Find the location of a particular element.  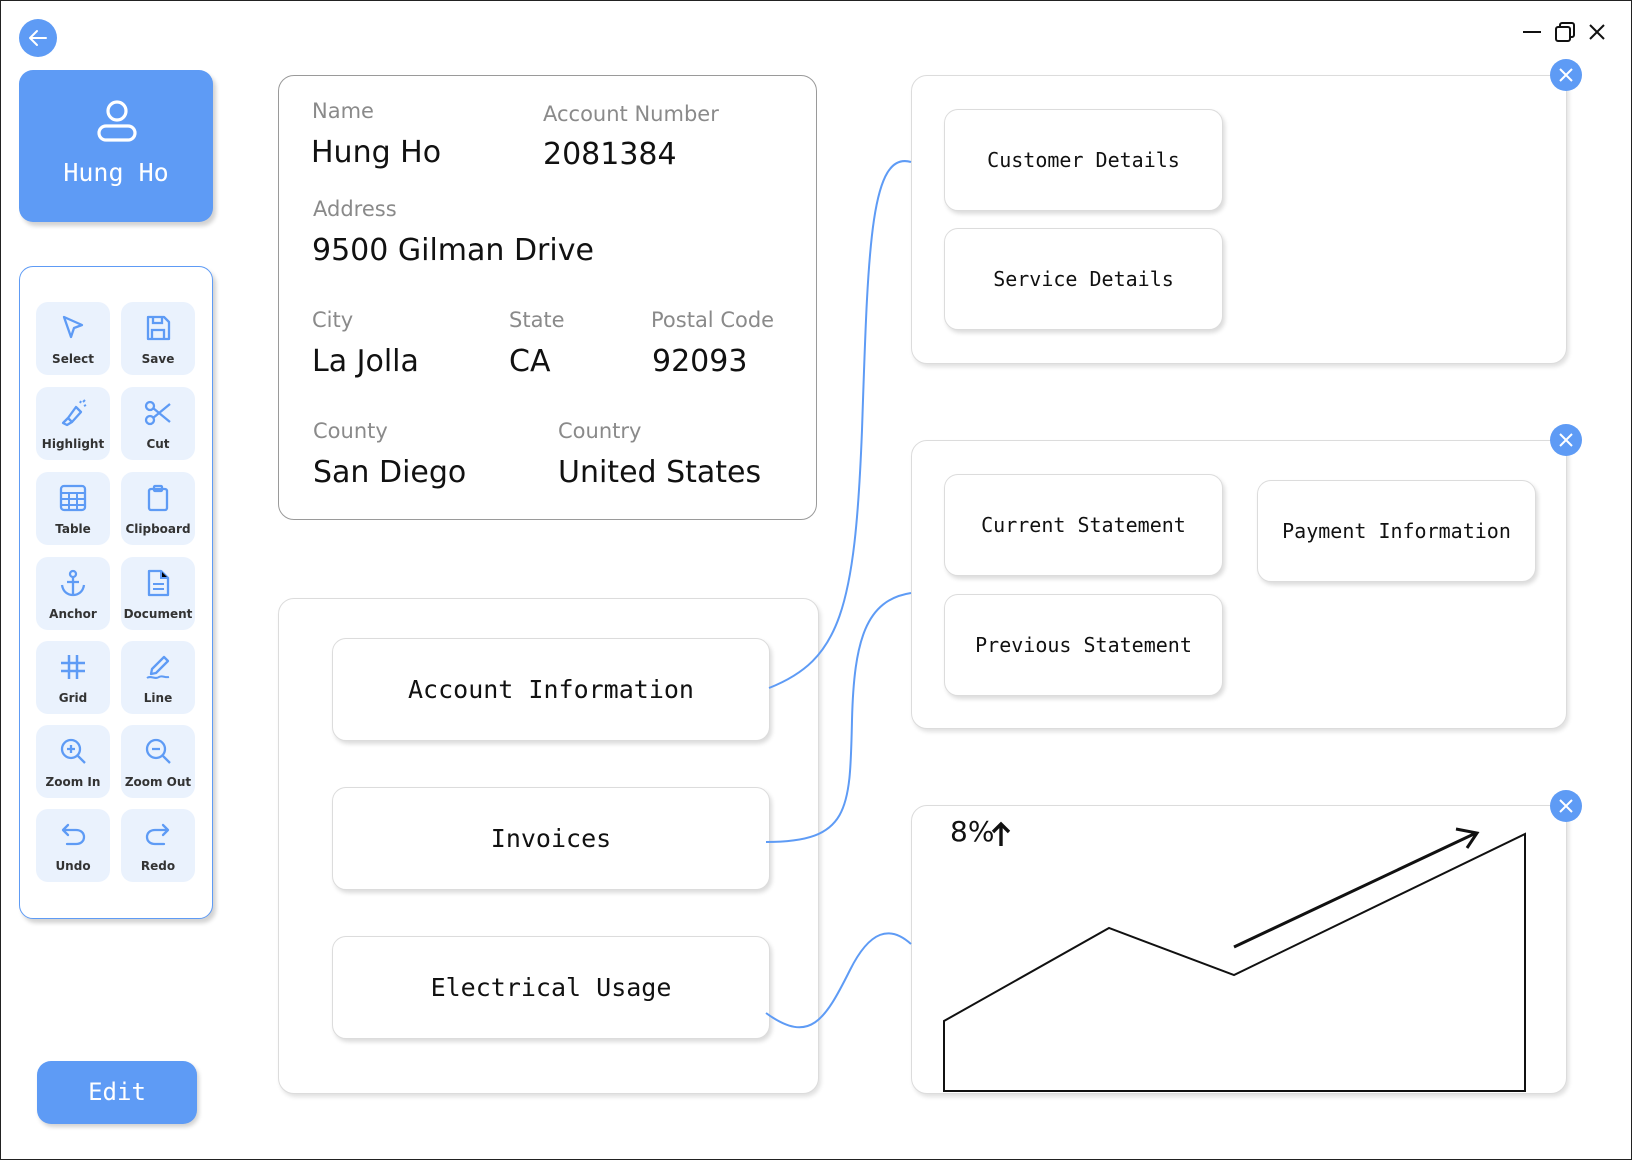

trend-arrow-line is located at coordinates (1355, 890).